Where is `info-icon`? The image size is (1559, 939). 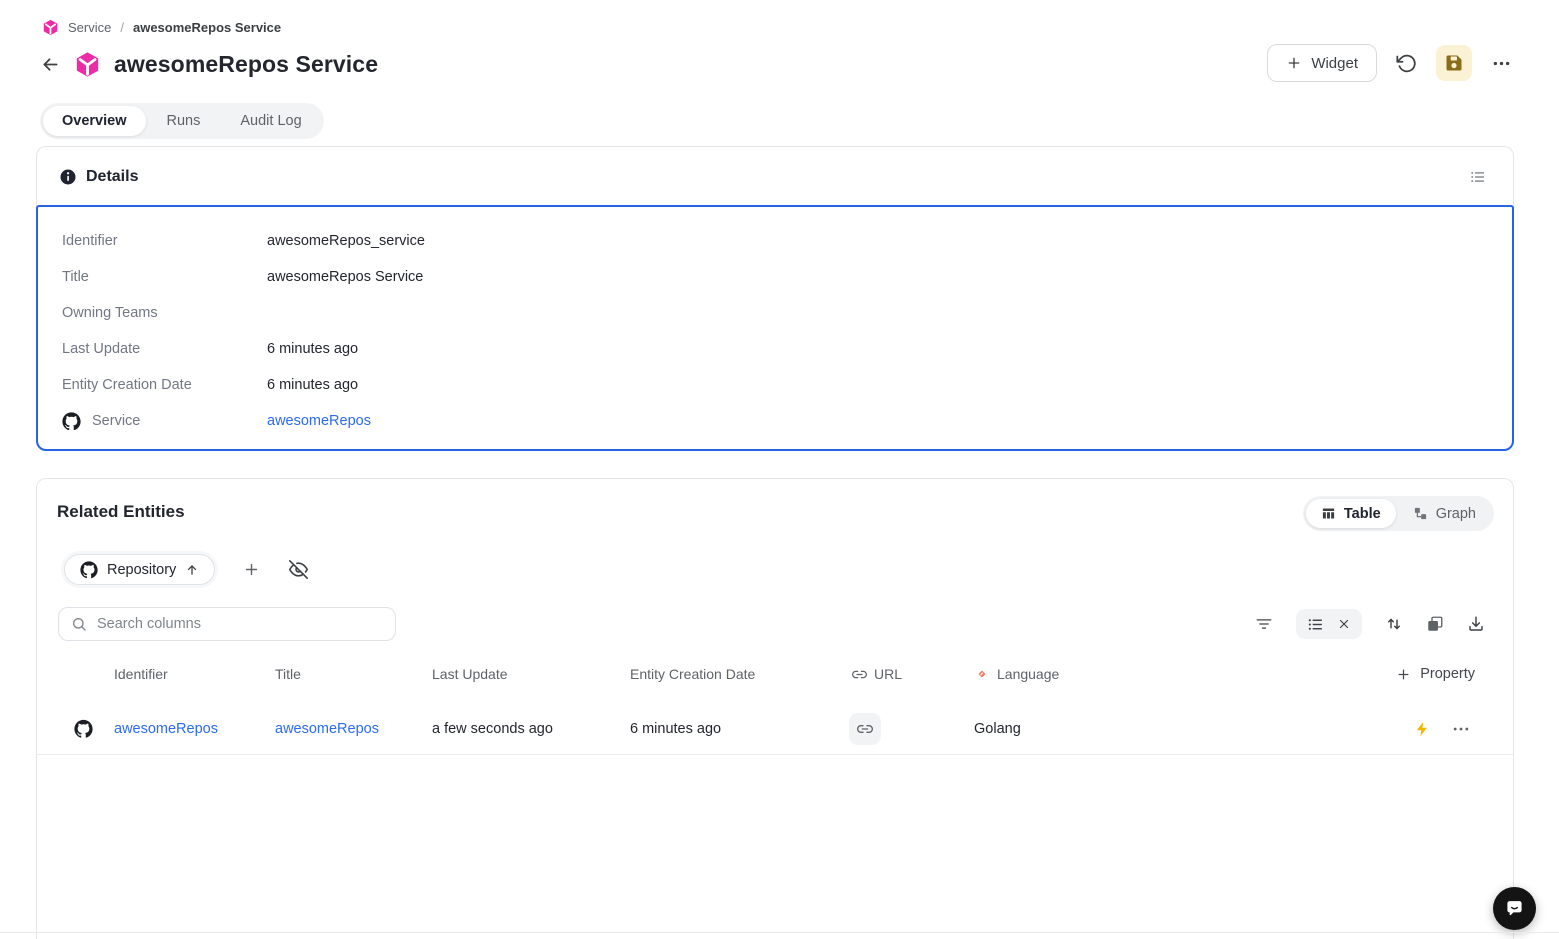 info-icon is located at coordinates (68, 176).